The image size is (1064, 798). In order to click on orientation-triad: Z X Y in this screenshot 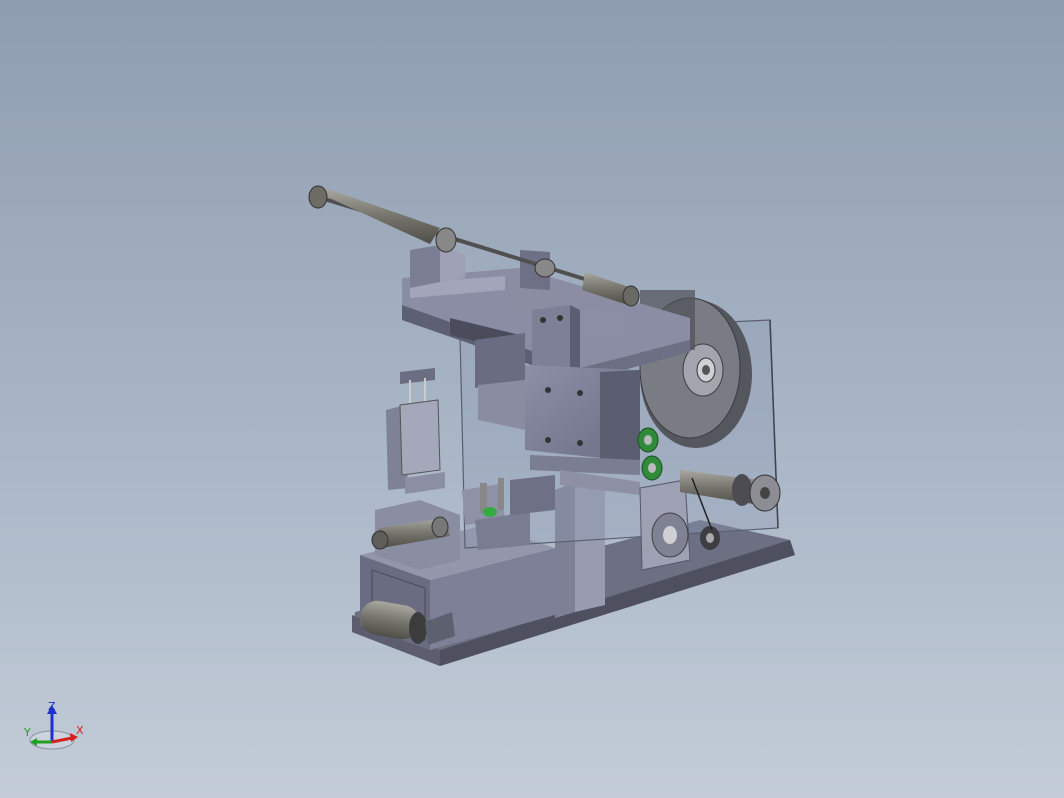, I will do `click(53, 725)`.